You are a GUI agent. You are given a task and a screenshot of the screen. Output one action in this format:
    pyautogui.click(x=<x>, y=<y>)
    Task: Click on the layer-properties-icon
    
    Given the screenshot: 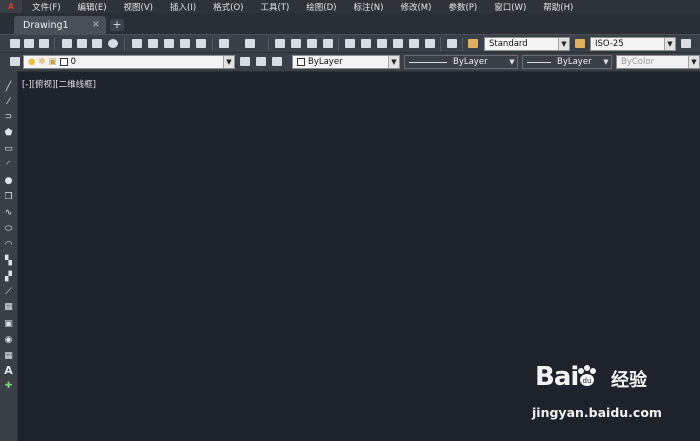 What is the action you would take?
    pyautogui.click(x=15, y=61)
    